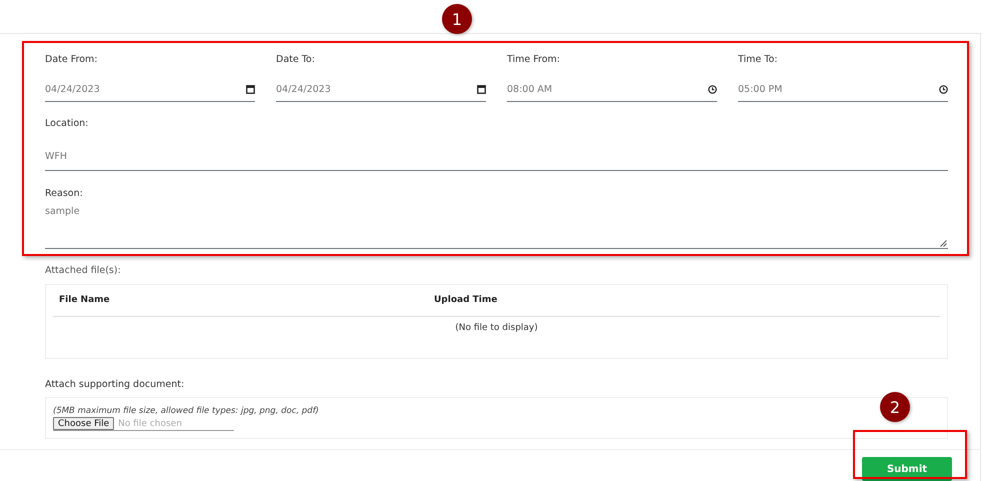 The width and height of the screenshot is (987, 481). I want to click on field-label: Time From:, so click(533, 60).